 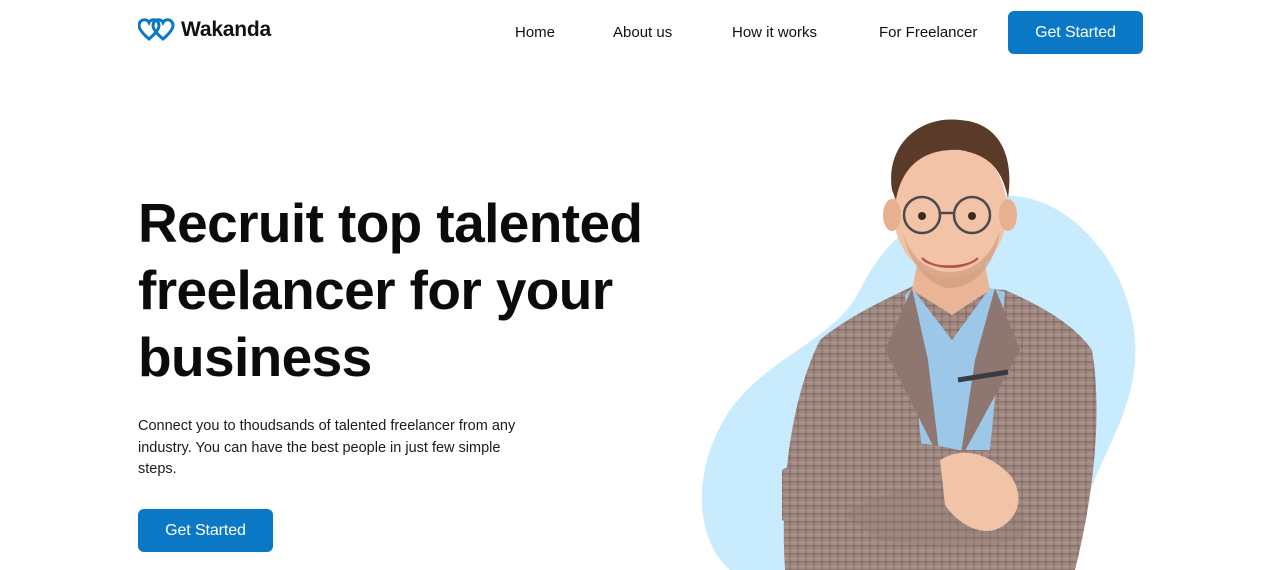 I want to click on hero-get-started-button: Get Started, so click(x=205, y=530).